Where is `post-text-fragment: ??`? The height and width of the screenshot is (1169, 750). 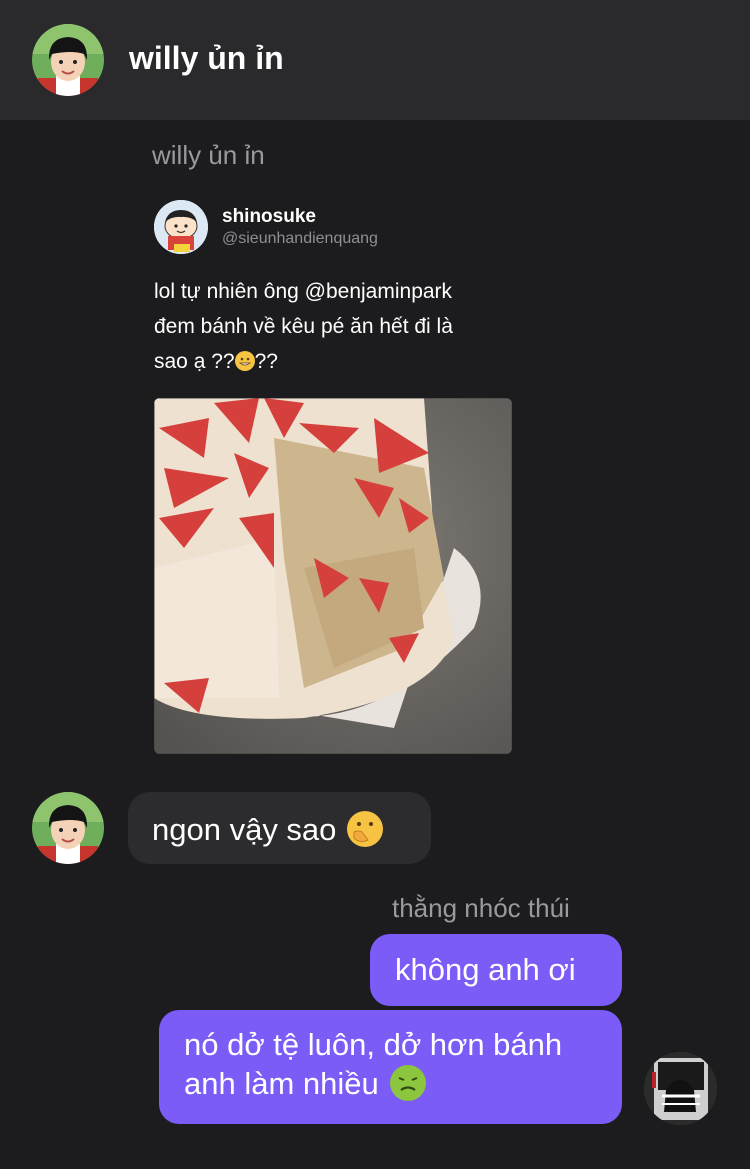 post-text-fragment: ?? is located at coordinates (266, 361).